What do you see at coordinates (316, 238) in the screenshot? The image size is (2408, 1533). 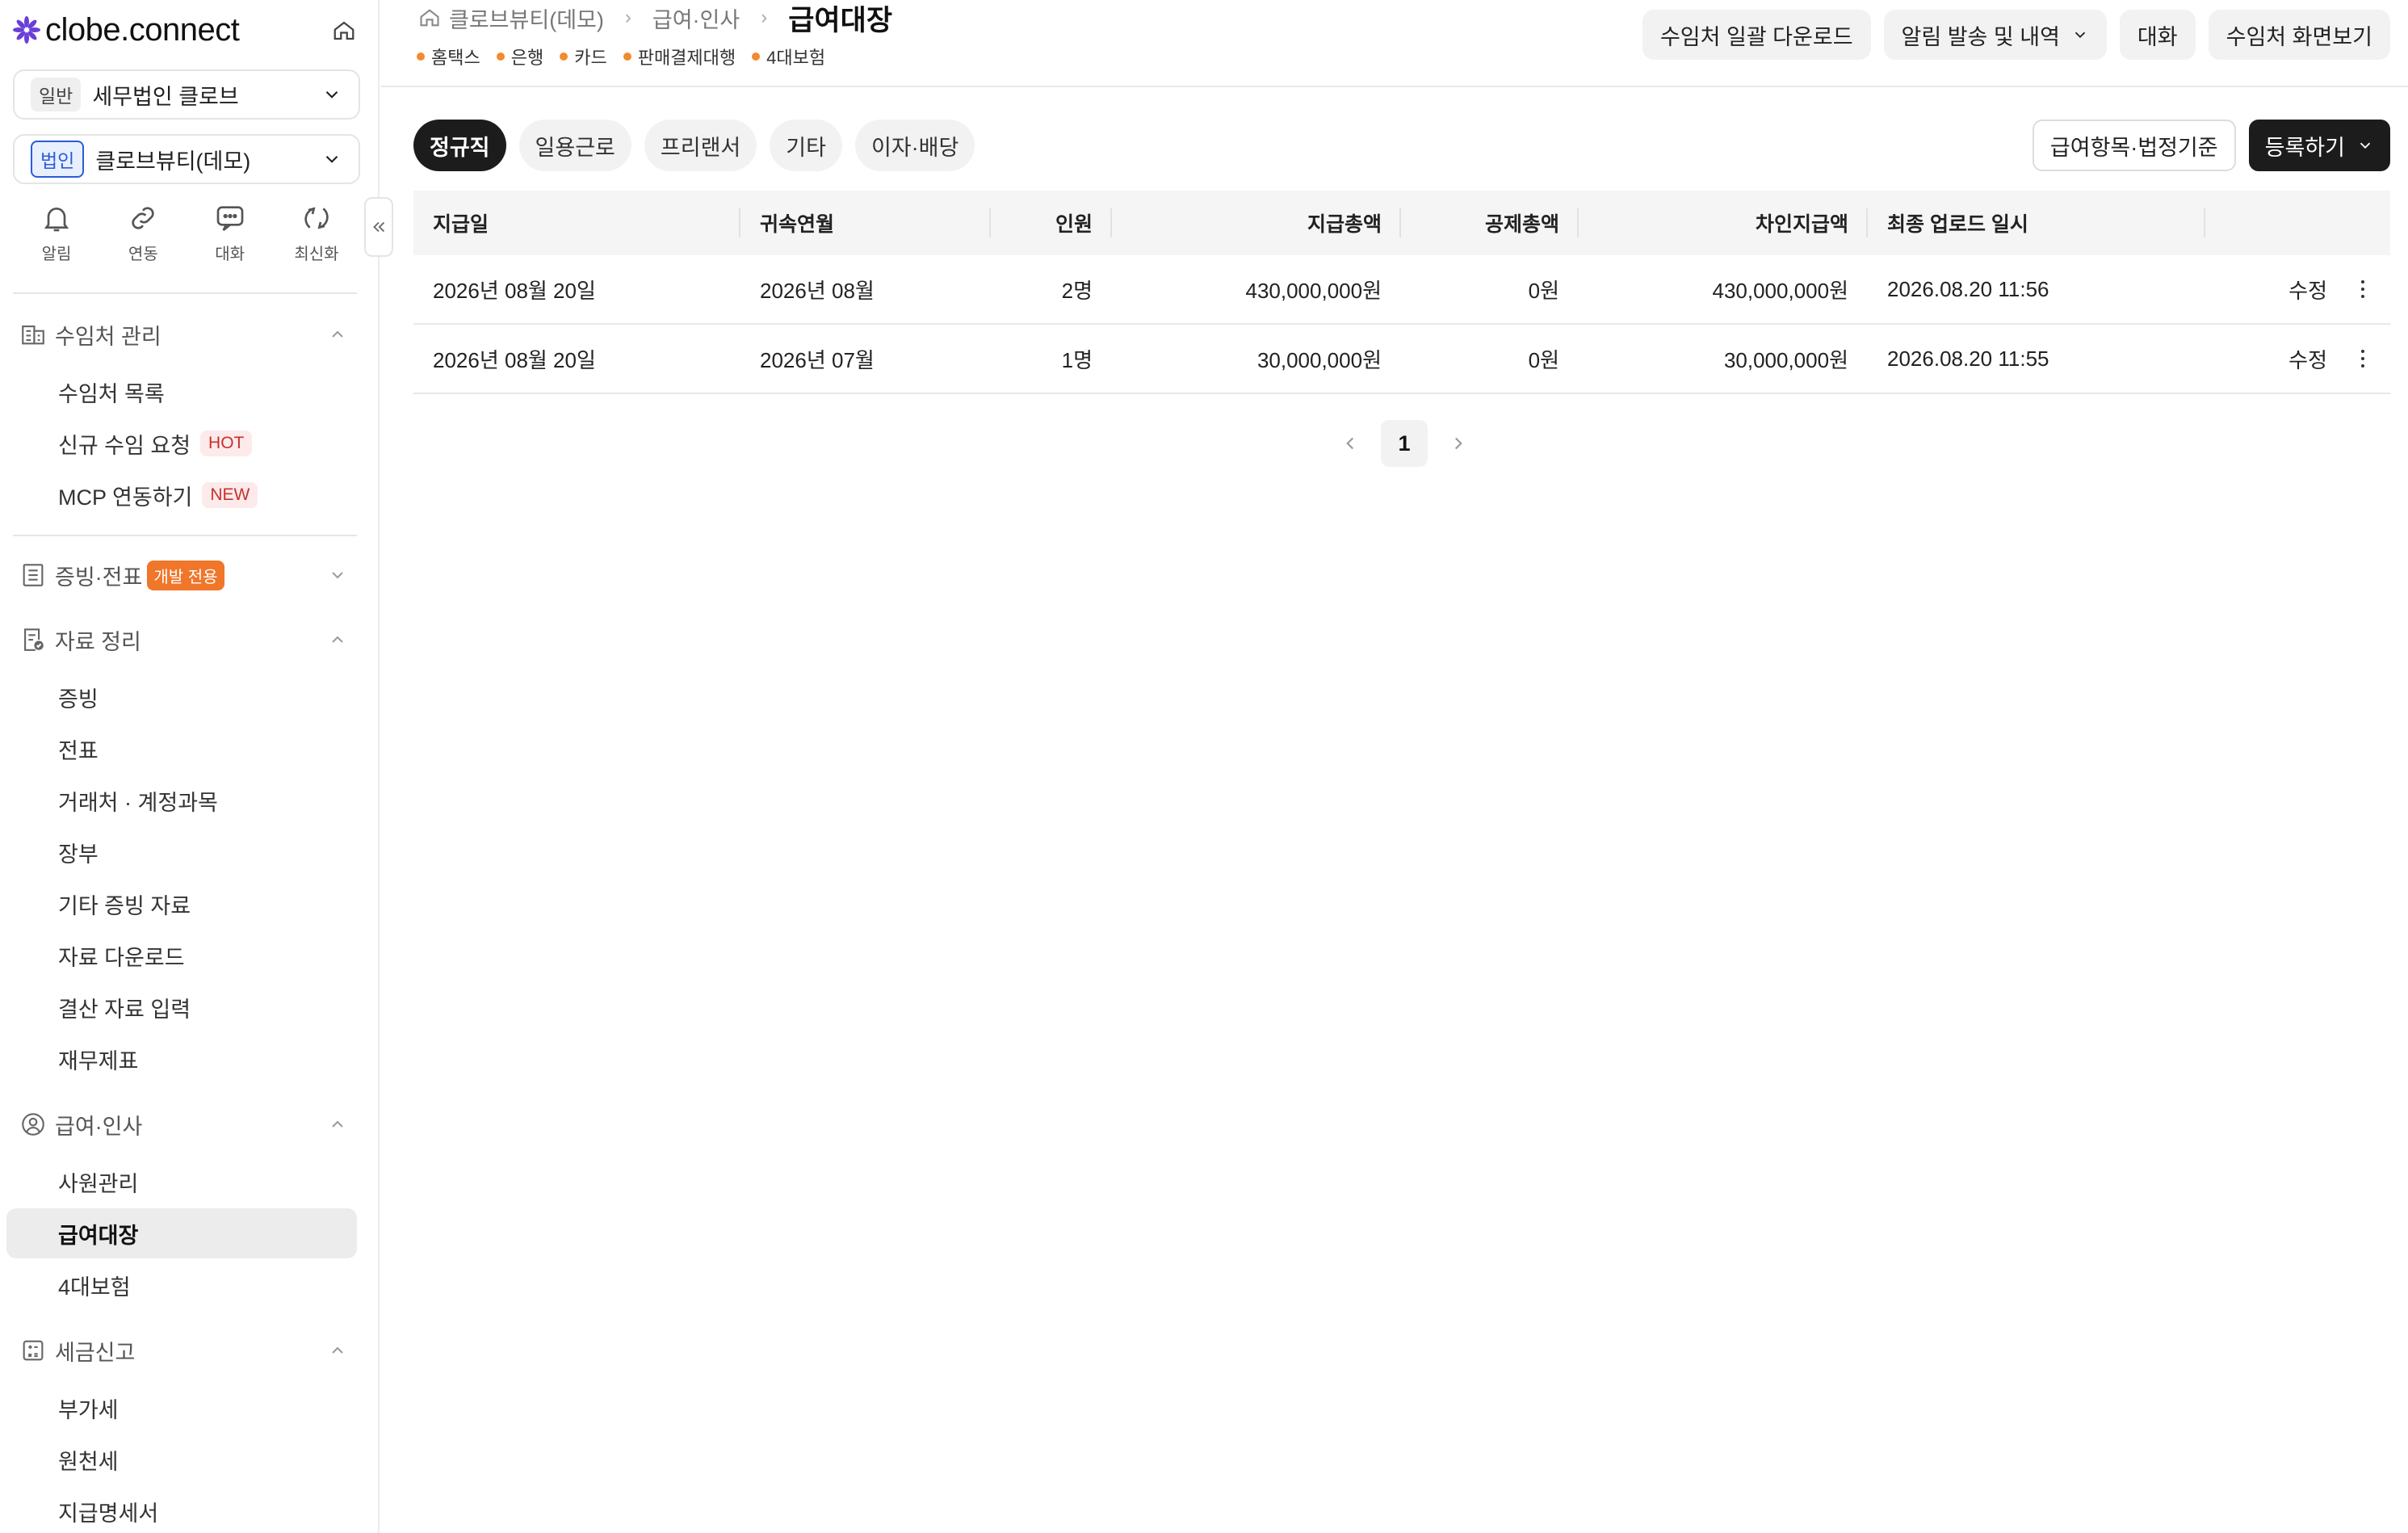 I see `quick-refresh-button: 최신화` at bounding box center [316, 238].